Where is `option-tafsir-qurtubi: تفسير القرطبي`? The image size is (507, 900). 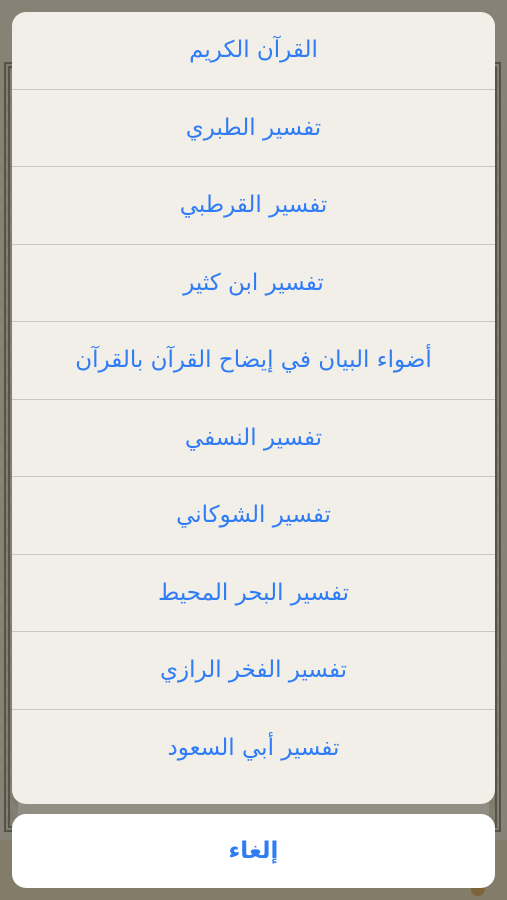
option-tafsir-qurtubi: تفسير القرطبي is located at coordinates (253, 206).